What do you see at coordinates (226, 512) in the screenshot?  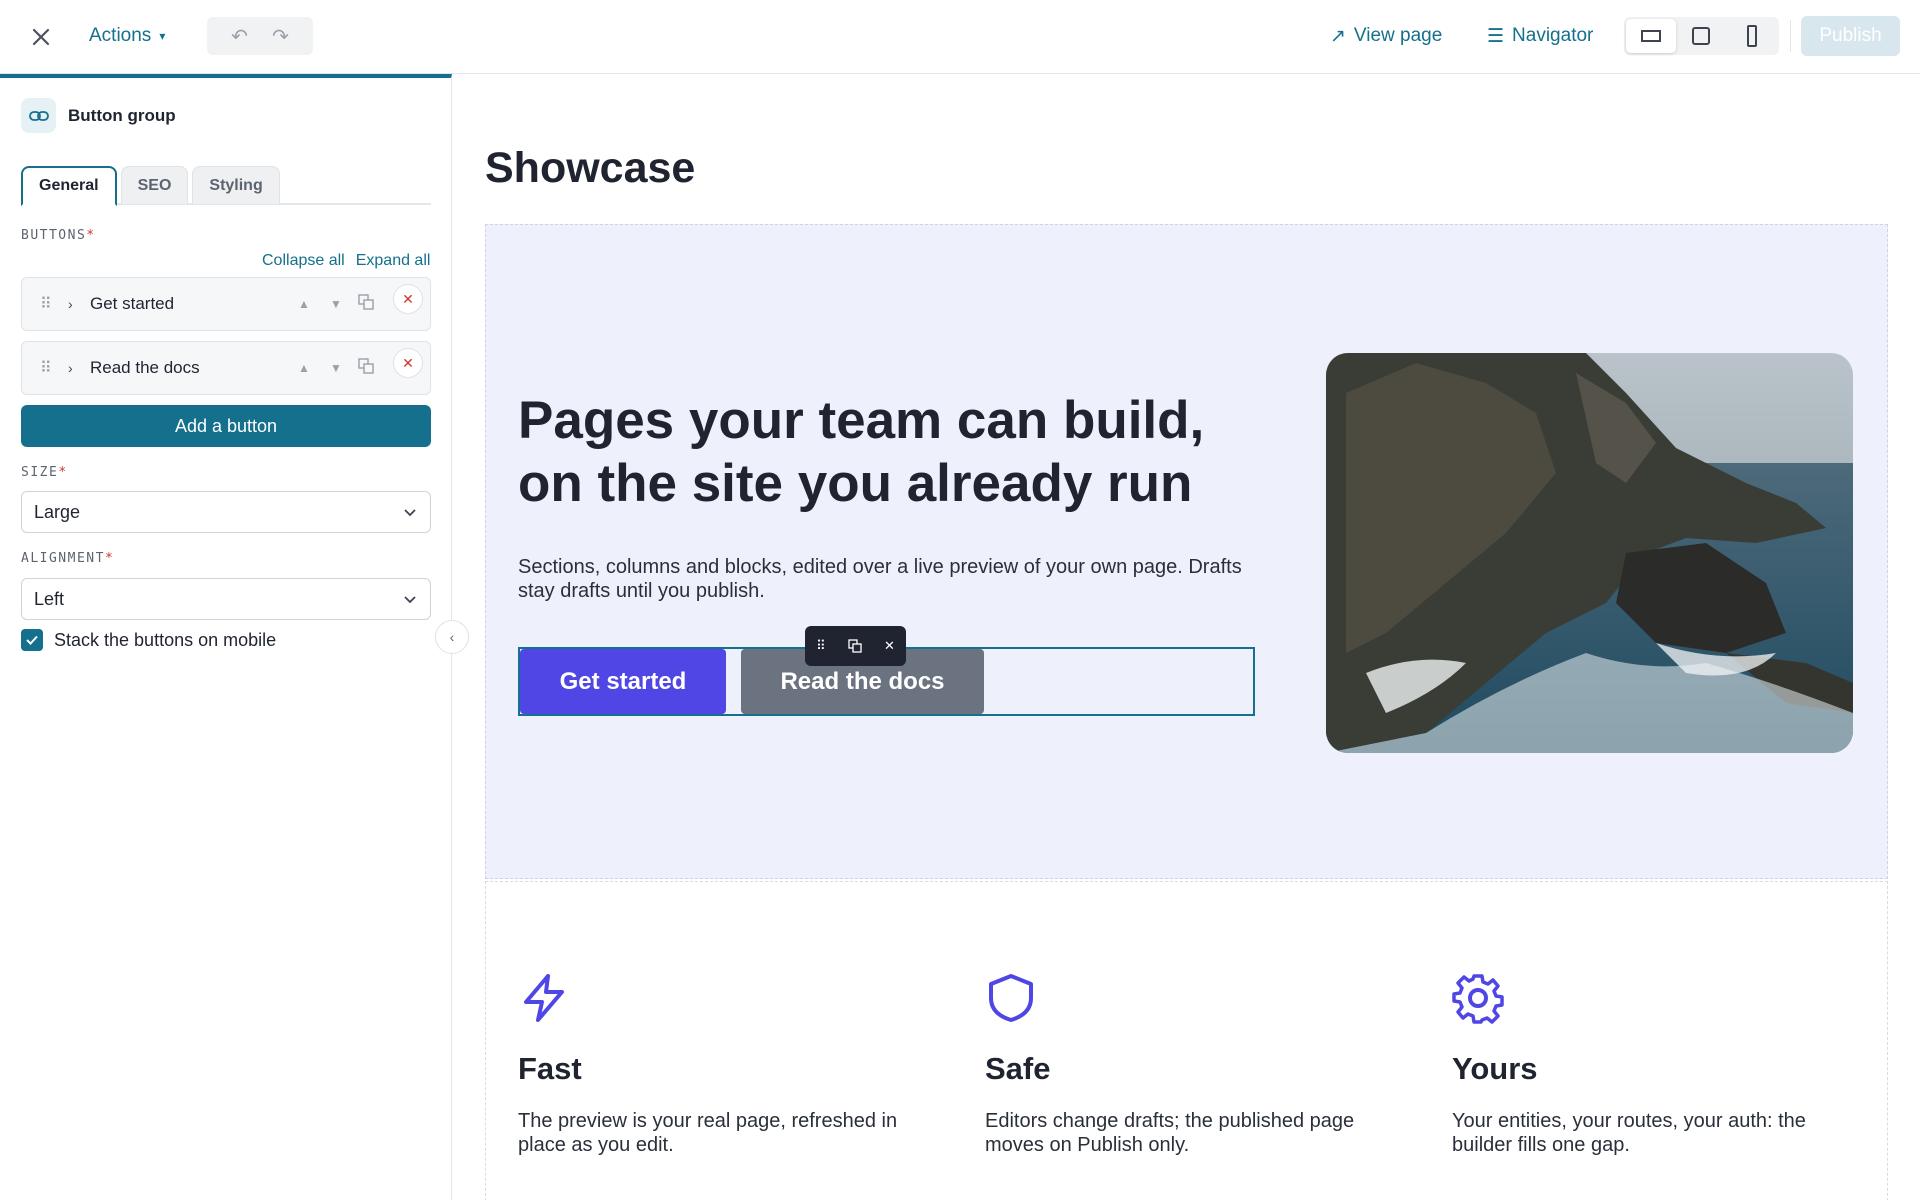 I see `size-select: Large` at bounding box center [226, 512].